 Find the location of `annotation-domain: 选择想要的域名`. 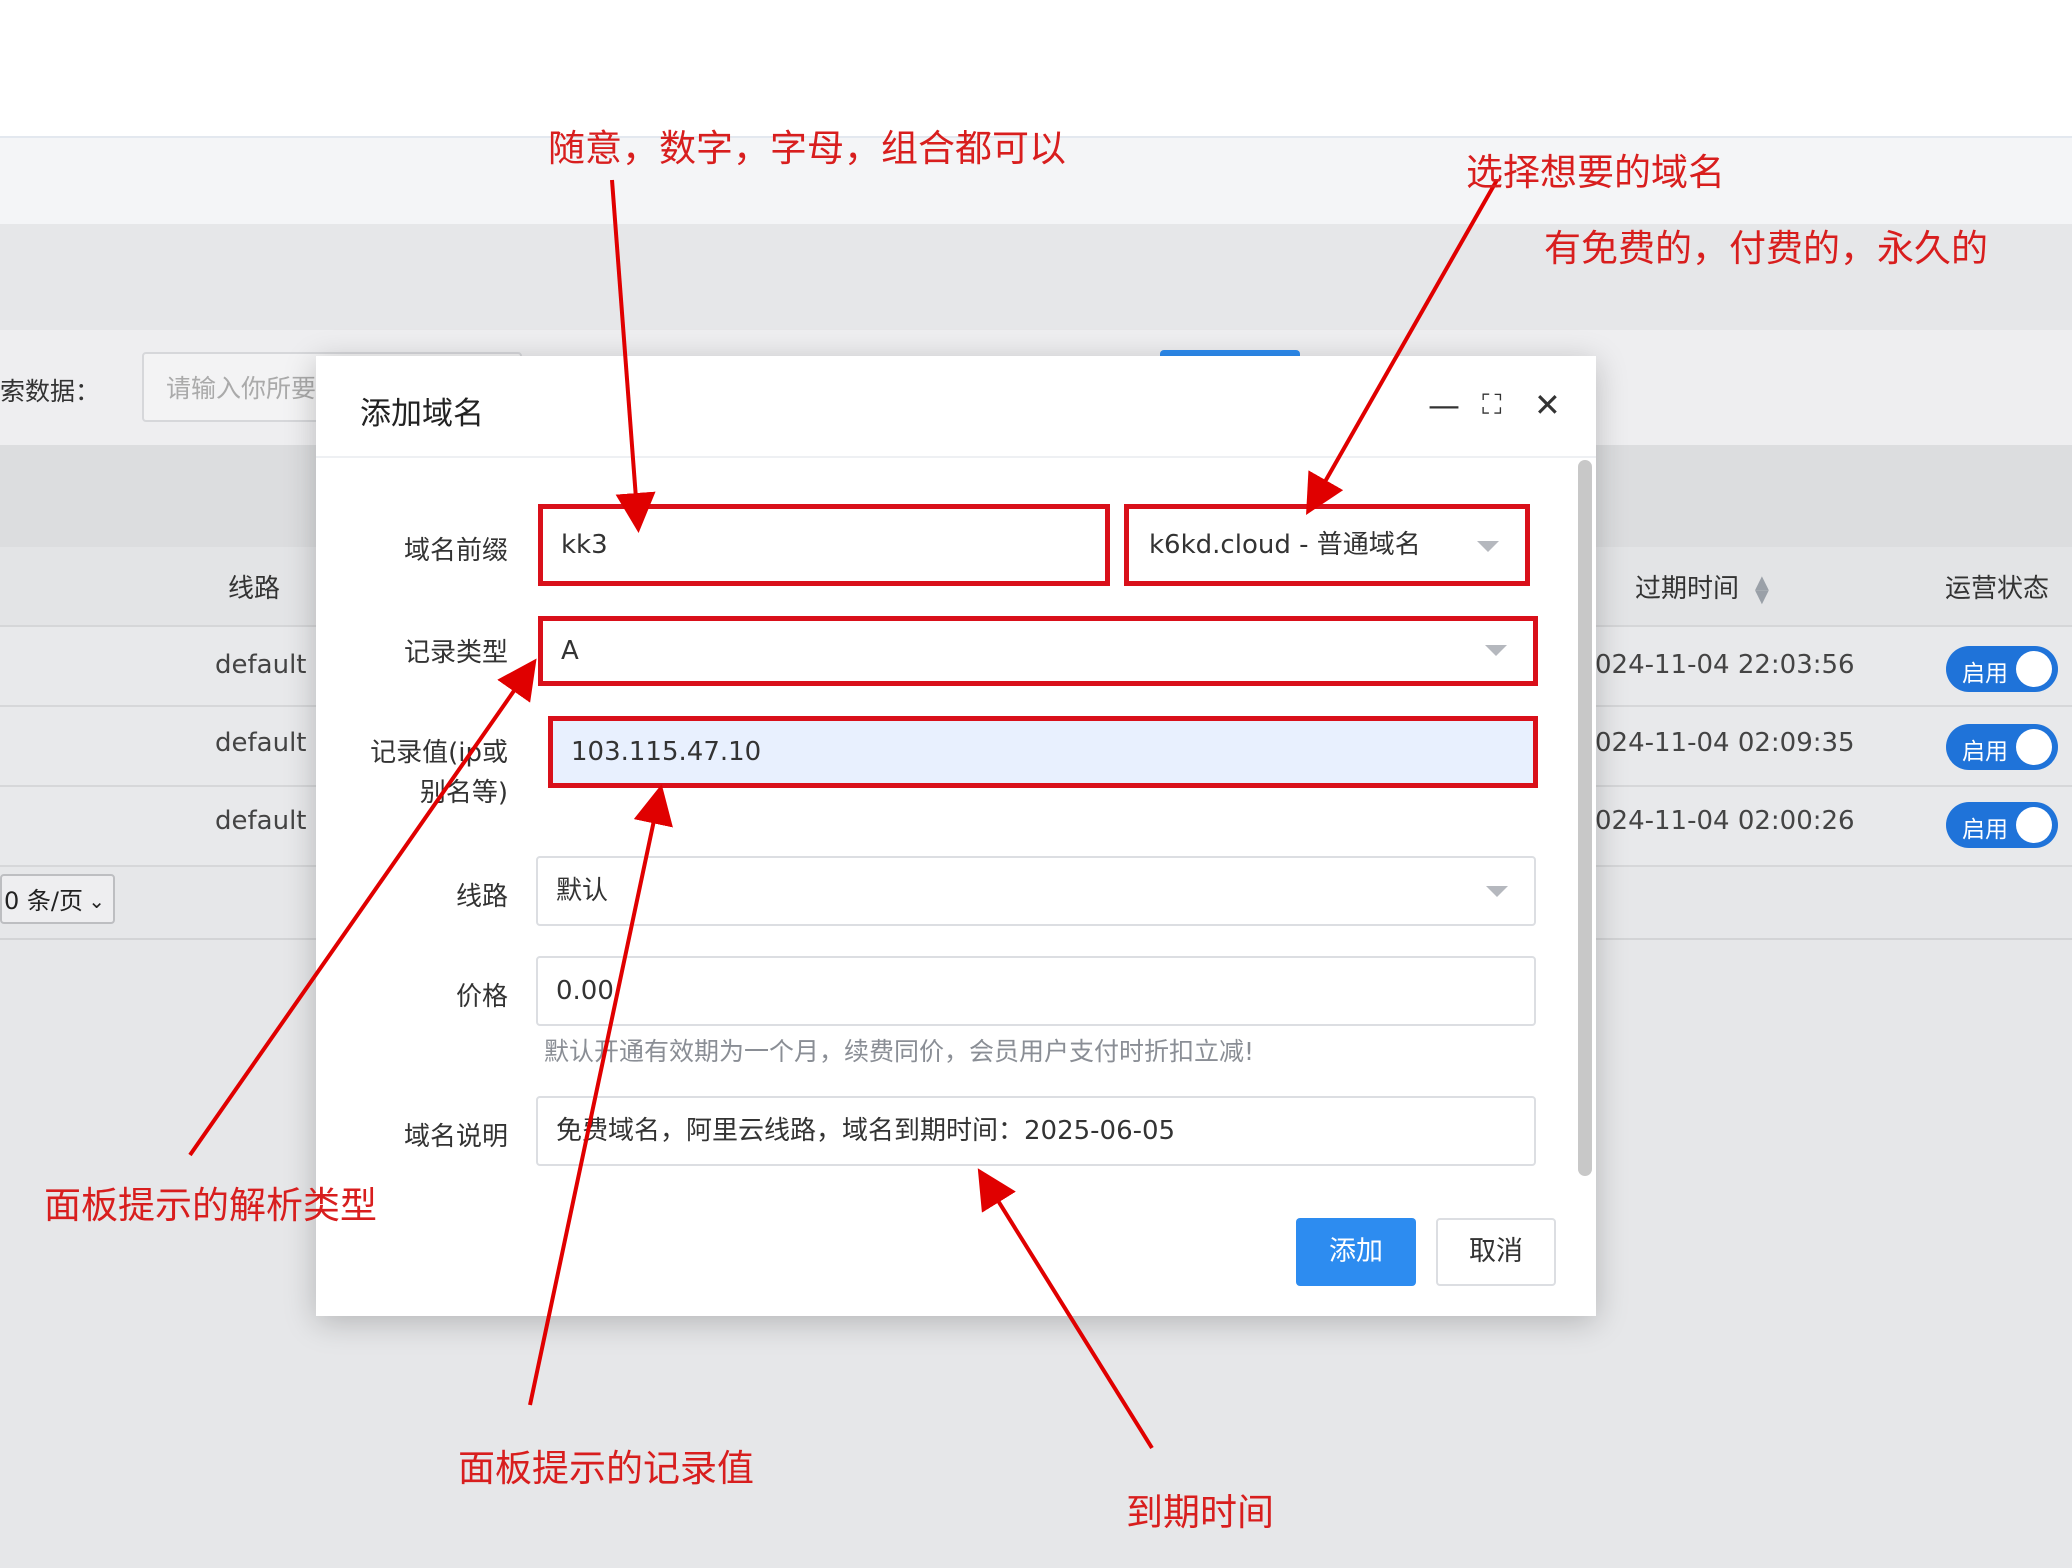

annotation-domain: 选择想要的域名 is located at coordinates (1595, 172).